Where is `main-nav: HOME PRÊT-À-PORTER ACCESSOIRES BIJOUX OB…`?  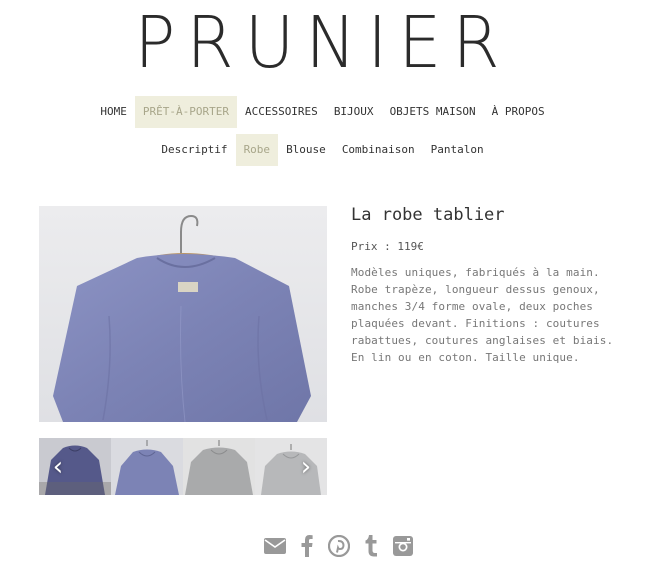
main-nav: HOME PRÊT-À-PORTER ACCESSOIRES BIJOUX OB… is located at coordinates (322, 112).